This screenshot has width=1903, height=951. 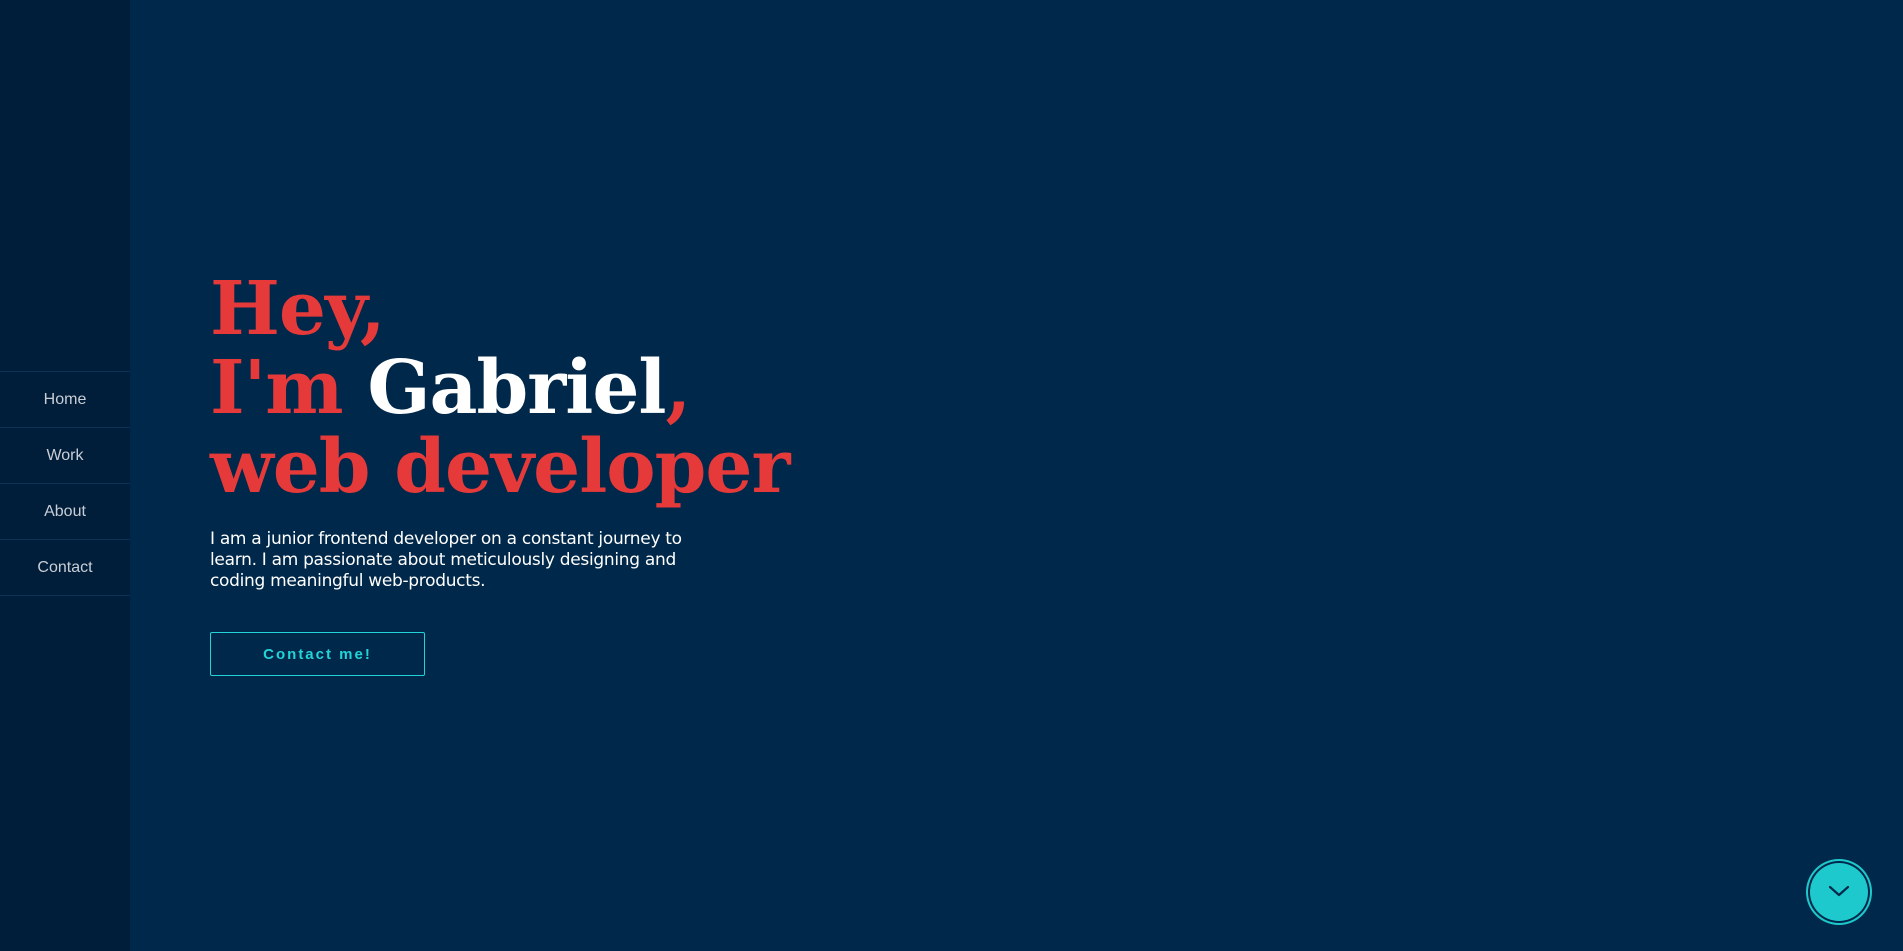 I want to click on scroll-down-button, so click(x=1839, y=892).